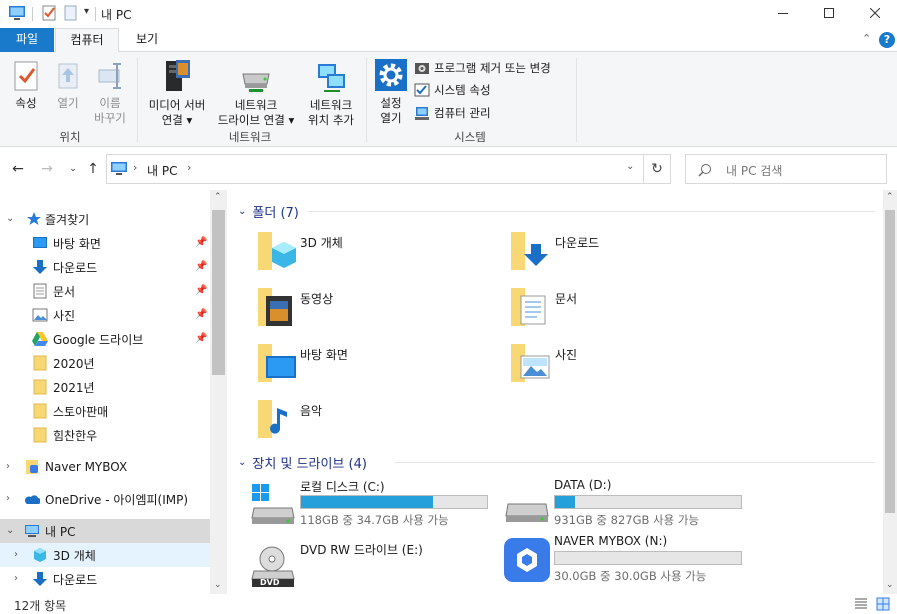 The height and width of the screenshot is (614, 897). What do you see at coordinates (87, 40) in the screenshot?
I see `tab-computer: 컴퓨터` at bounding box center [87, 40].